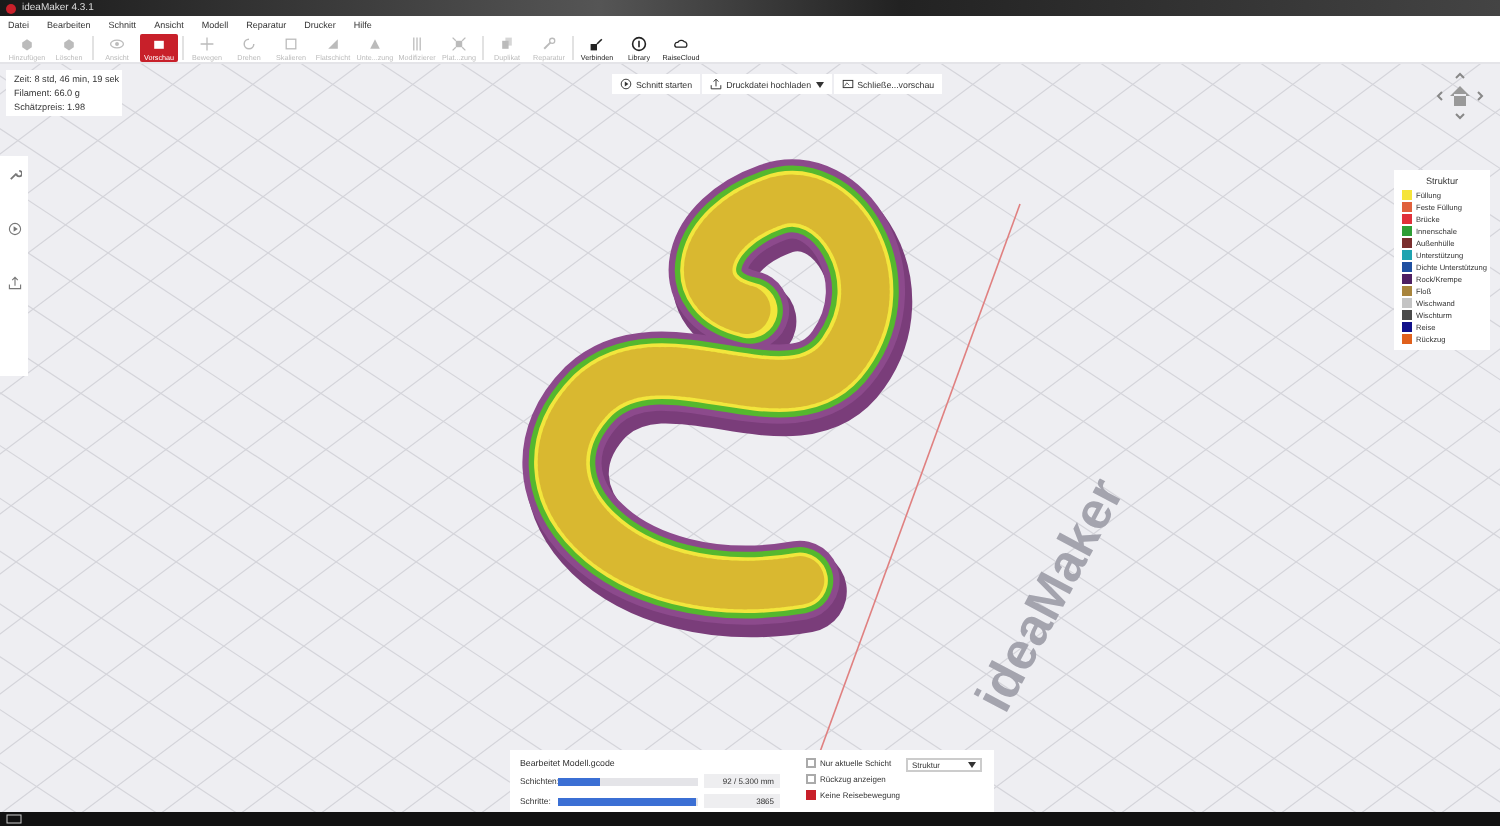 The height and width of the screenshot is (826, 1500). Describe the element at coordinates (1460, 96) in the screenshot. I see `camera-navigation-icon` at that location.